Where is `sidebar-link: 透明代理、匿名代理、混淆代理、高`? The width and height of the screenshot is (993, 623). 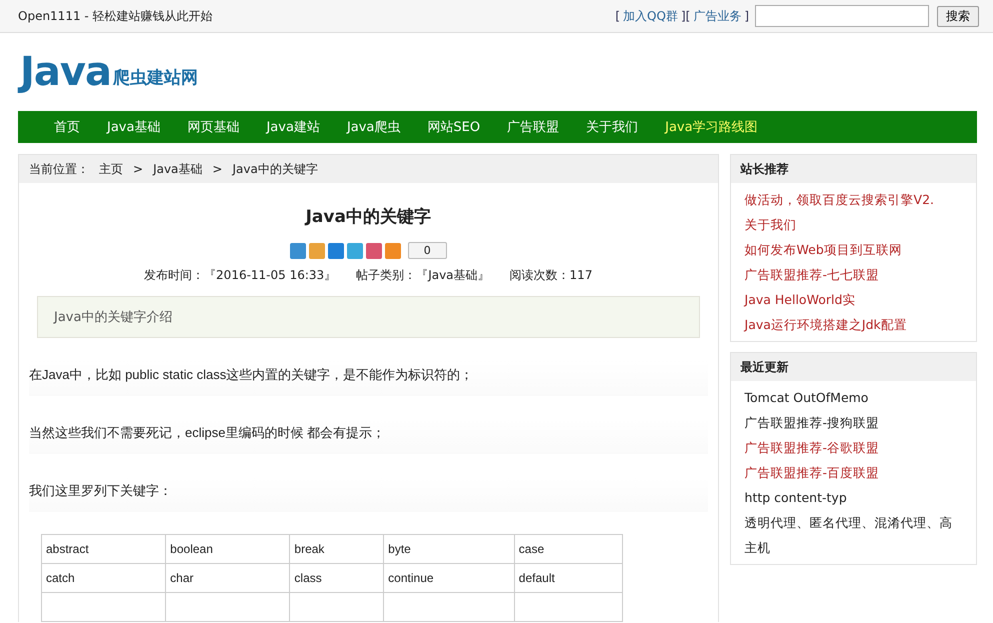 sidebar-link: 透明代理、匿名代理、混淆代理、高 is located at coordinates (853, 522).